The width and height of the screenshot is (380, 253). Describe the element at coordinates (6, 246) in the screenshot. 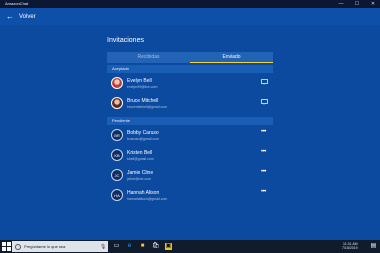

I see `windows-start-icon` at that location.